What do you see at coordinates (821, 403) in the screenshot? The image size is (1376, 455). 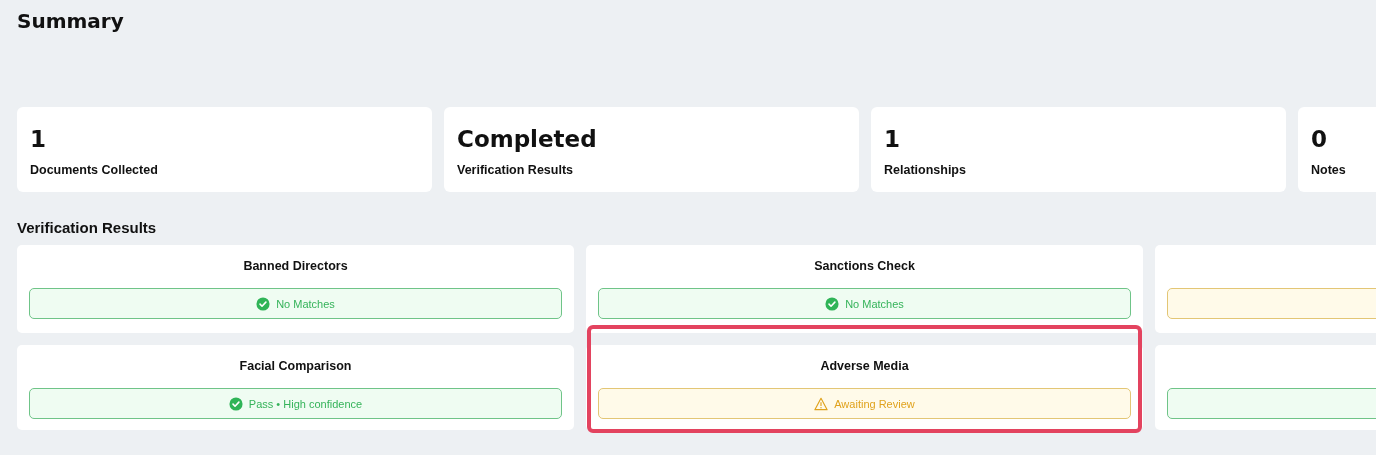 I see `warning-icon` at bounding box center [821, 403].